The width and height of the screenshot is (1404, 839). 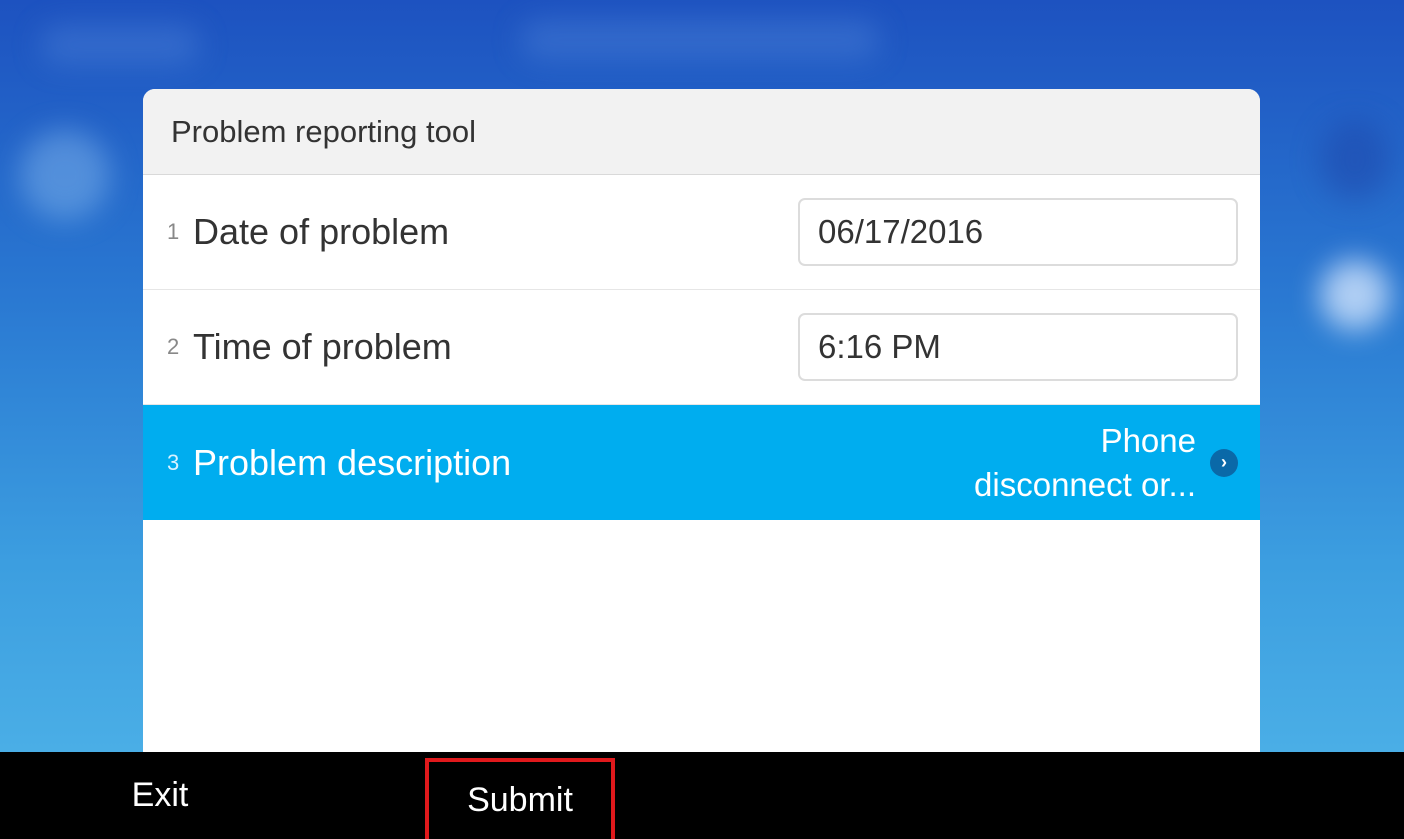 What do you see at coordinates (322, 346) in the screenshot?
I see `row-label: Time of problem` at bounding box center [322, 346].